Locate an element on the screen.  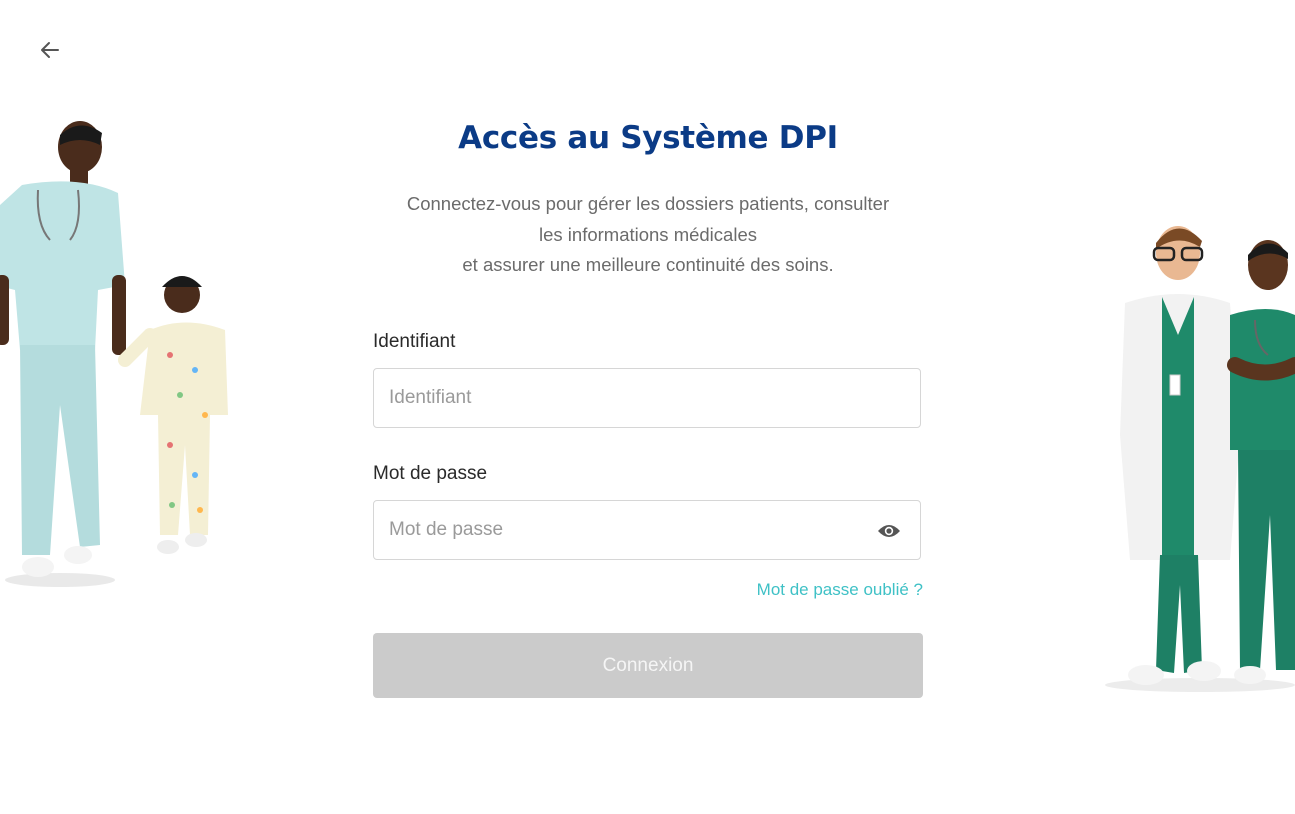
username-input is located at coordinates (647, 398).